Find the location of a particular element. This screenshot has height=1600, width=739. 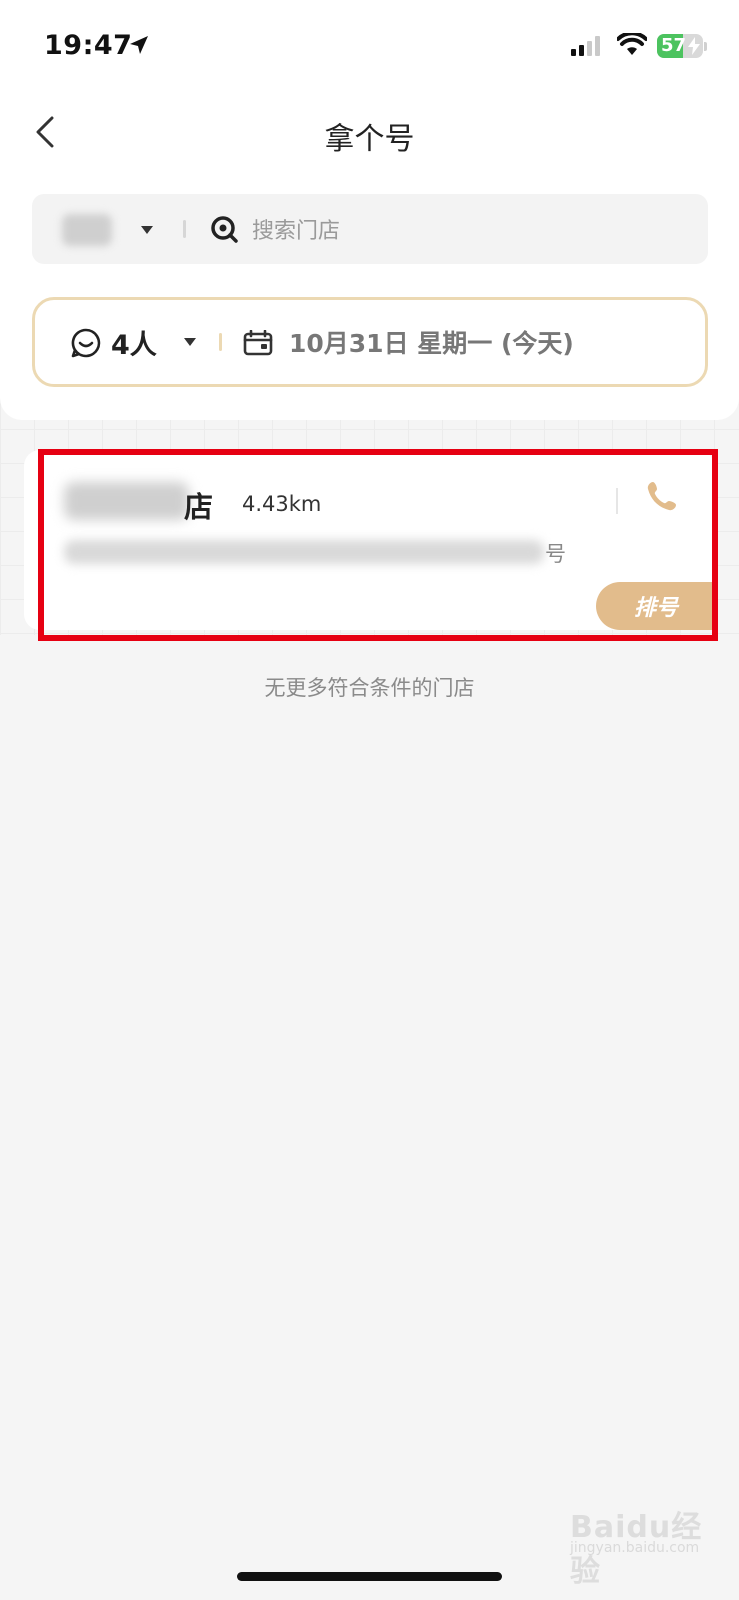

filter-divider is located at coordinates (220, 342).